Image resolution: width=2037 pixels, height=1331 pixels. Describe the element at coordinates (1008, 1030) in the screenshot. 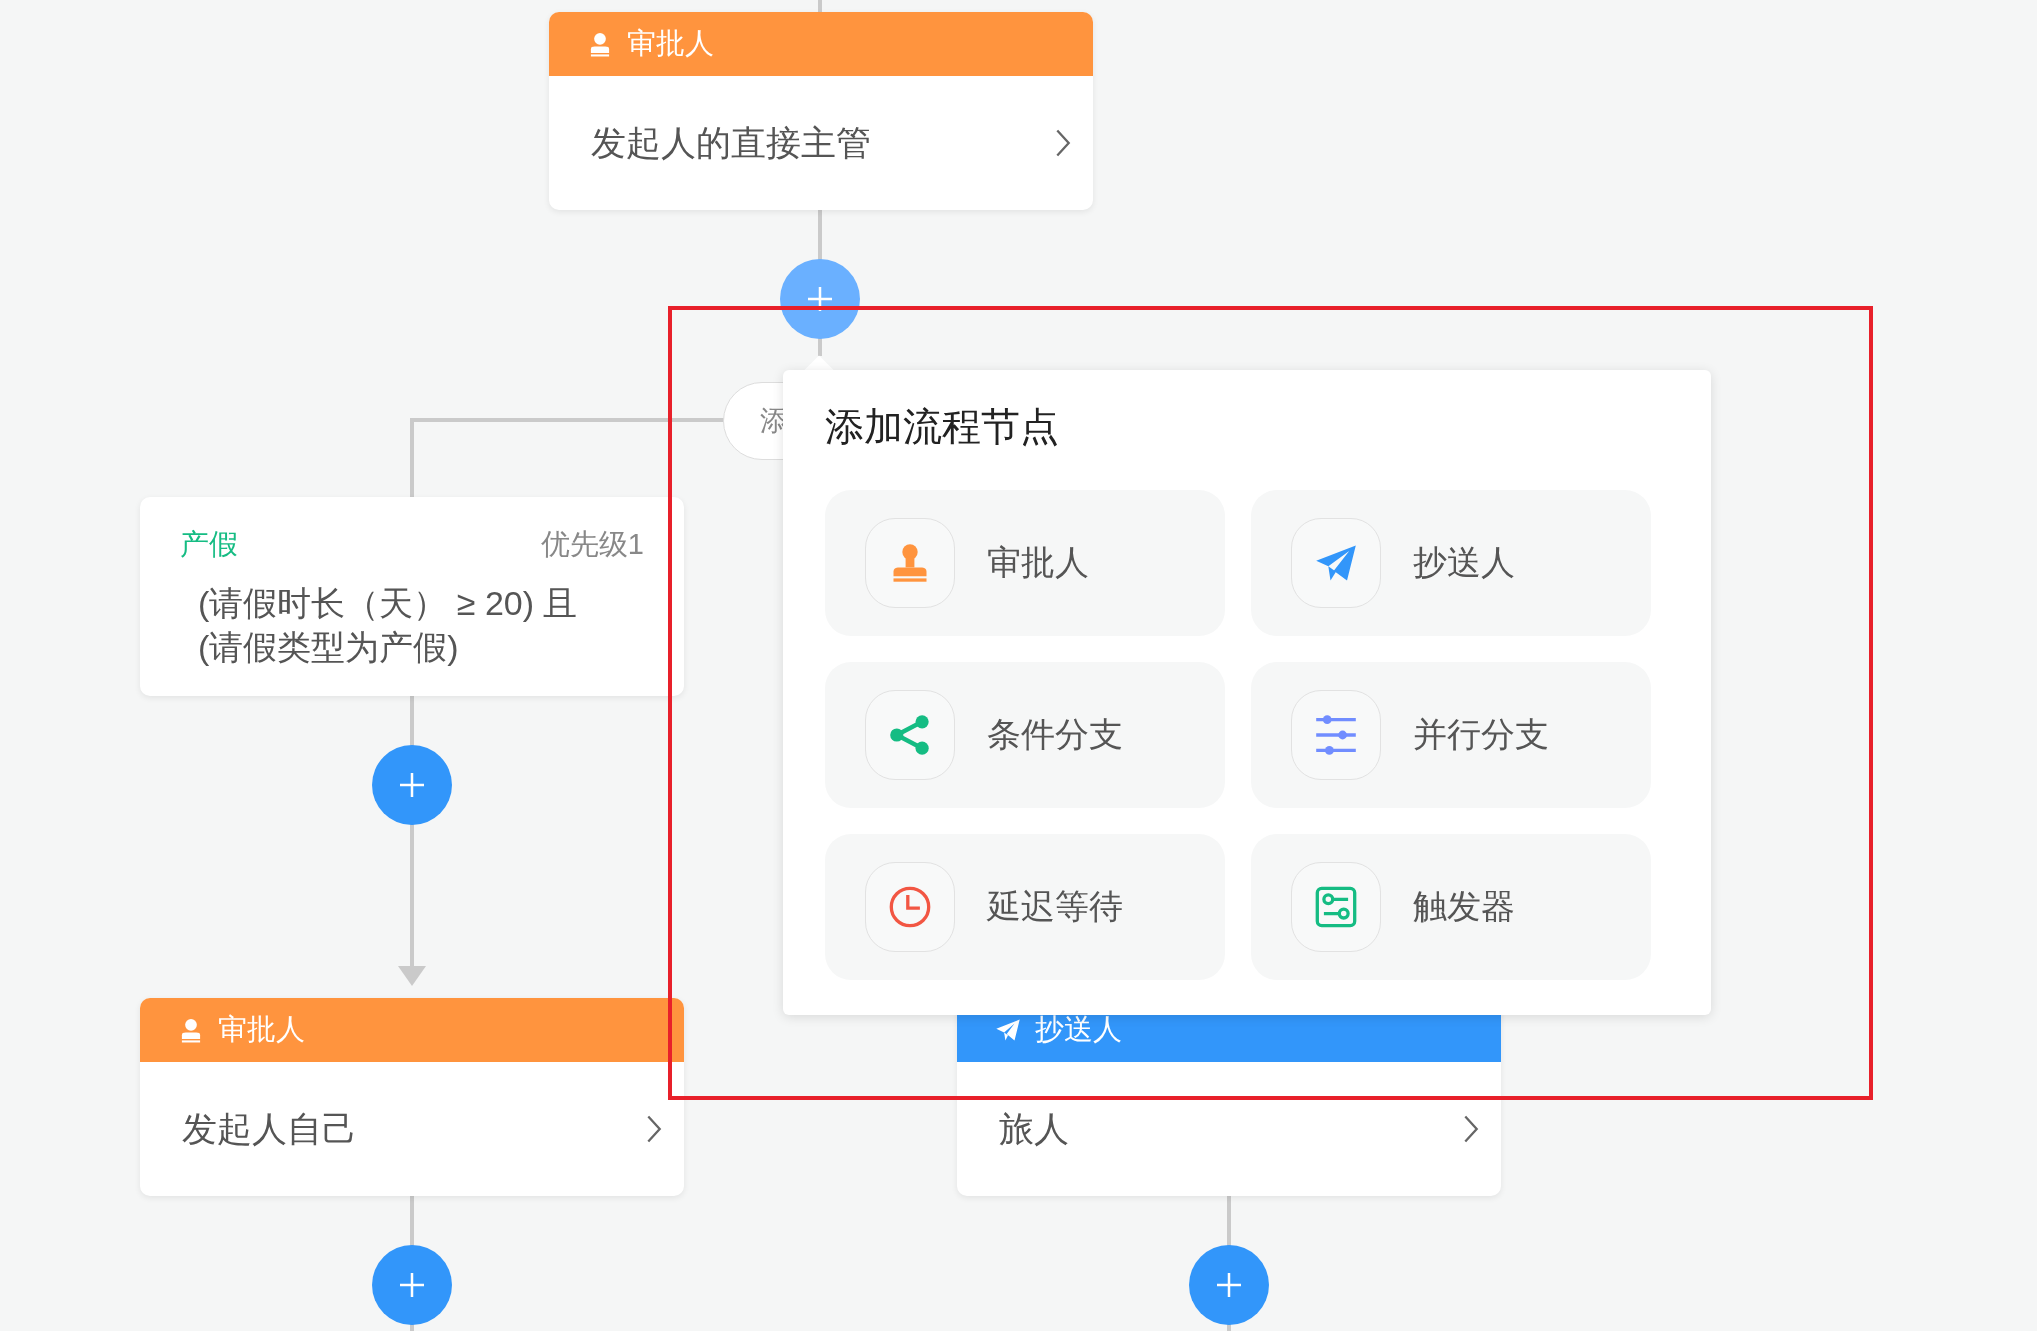

I see `paper-plane-icon` at that location.